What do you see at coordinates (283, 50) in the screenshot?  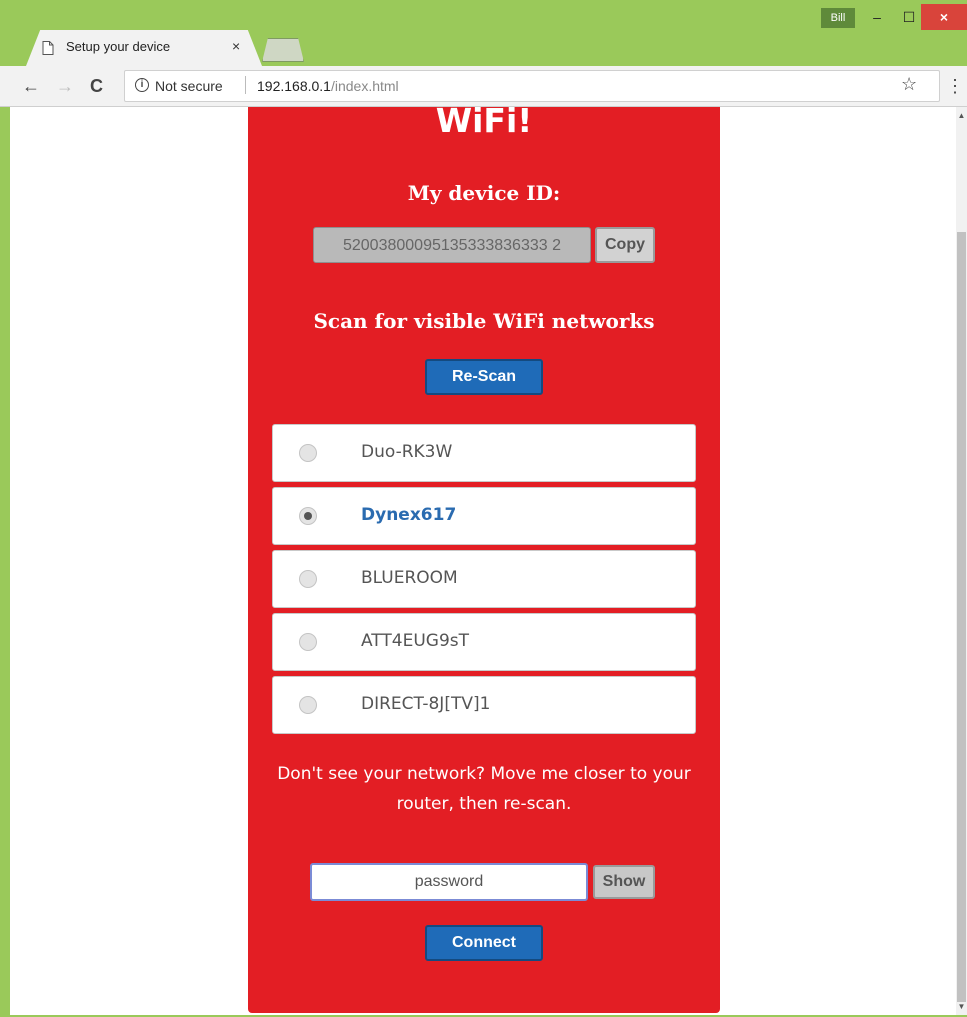 I see `new-tab-button` at bounding box center [283, 50].